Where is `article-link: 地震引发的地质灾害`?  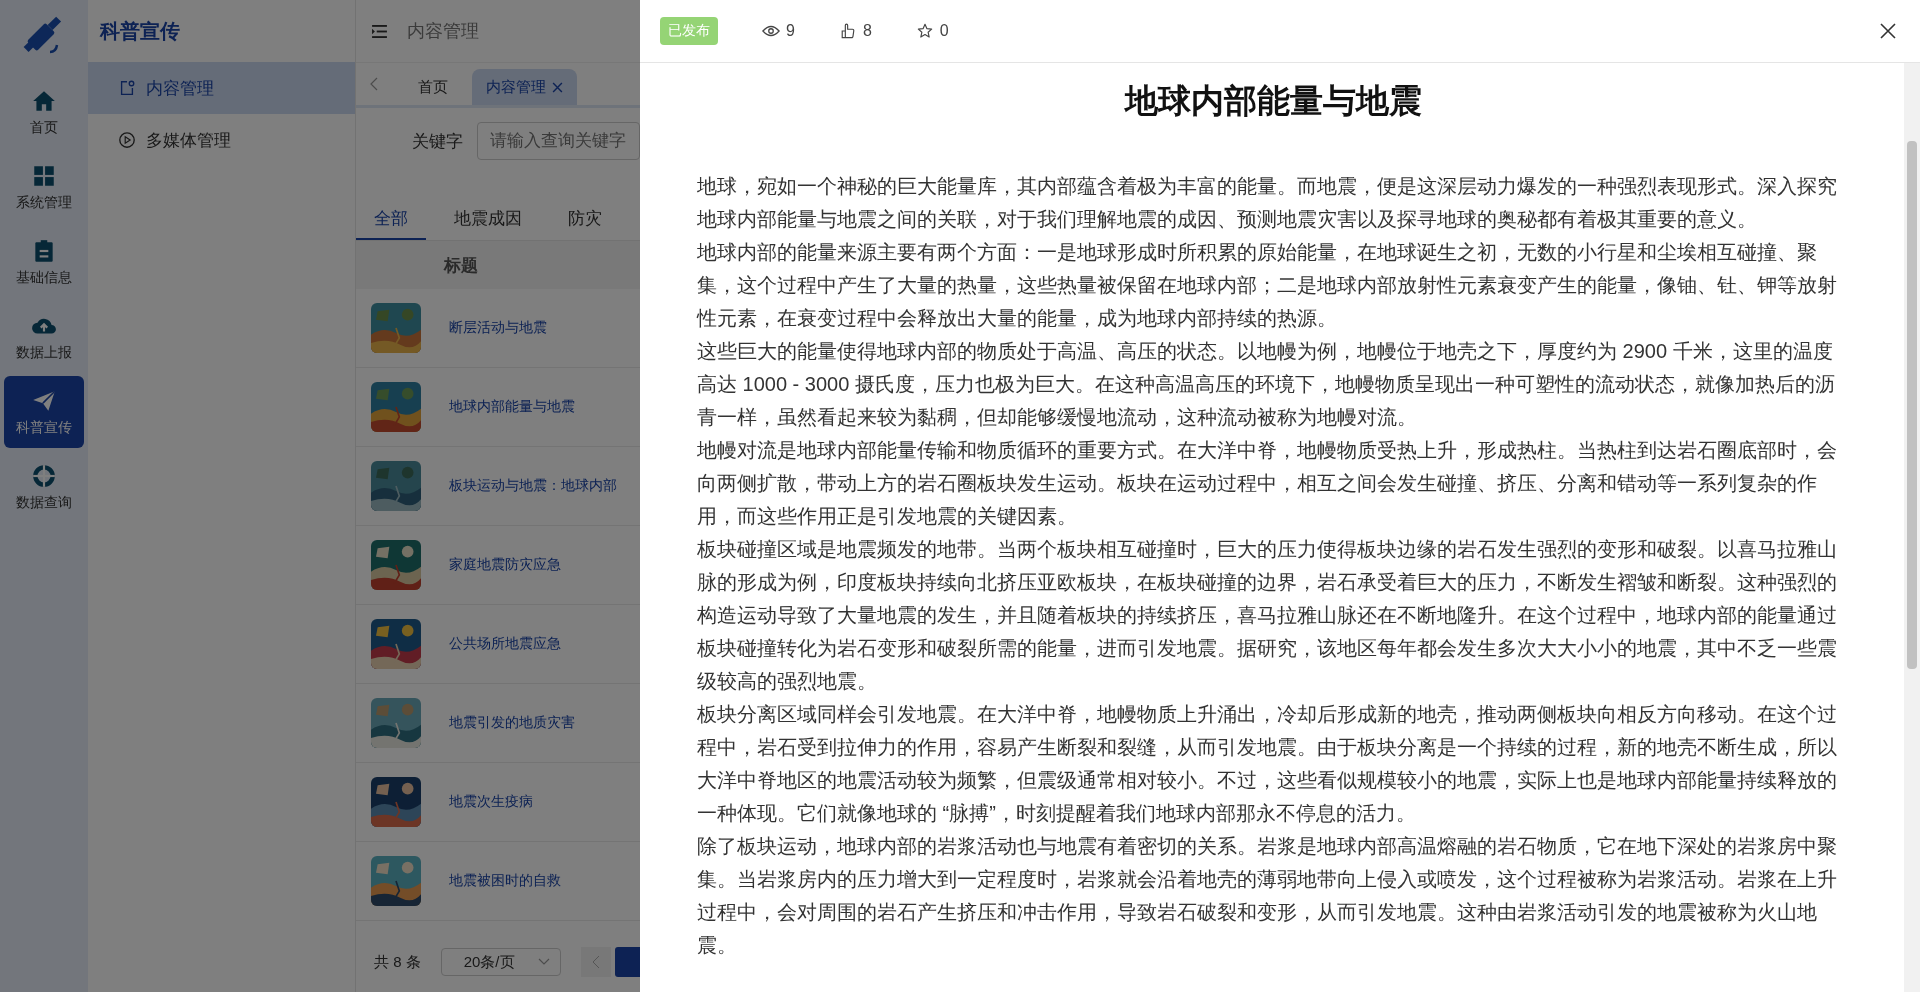 article-link: 地震引发的地质灾害 is located at coordinates (512, 723).